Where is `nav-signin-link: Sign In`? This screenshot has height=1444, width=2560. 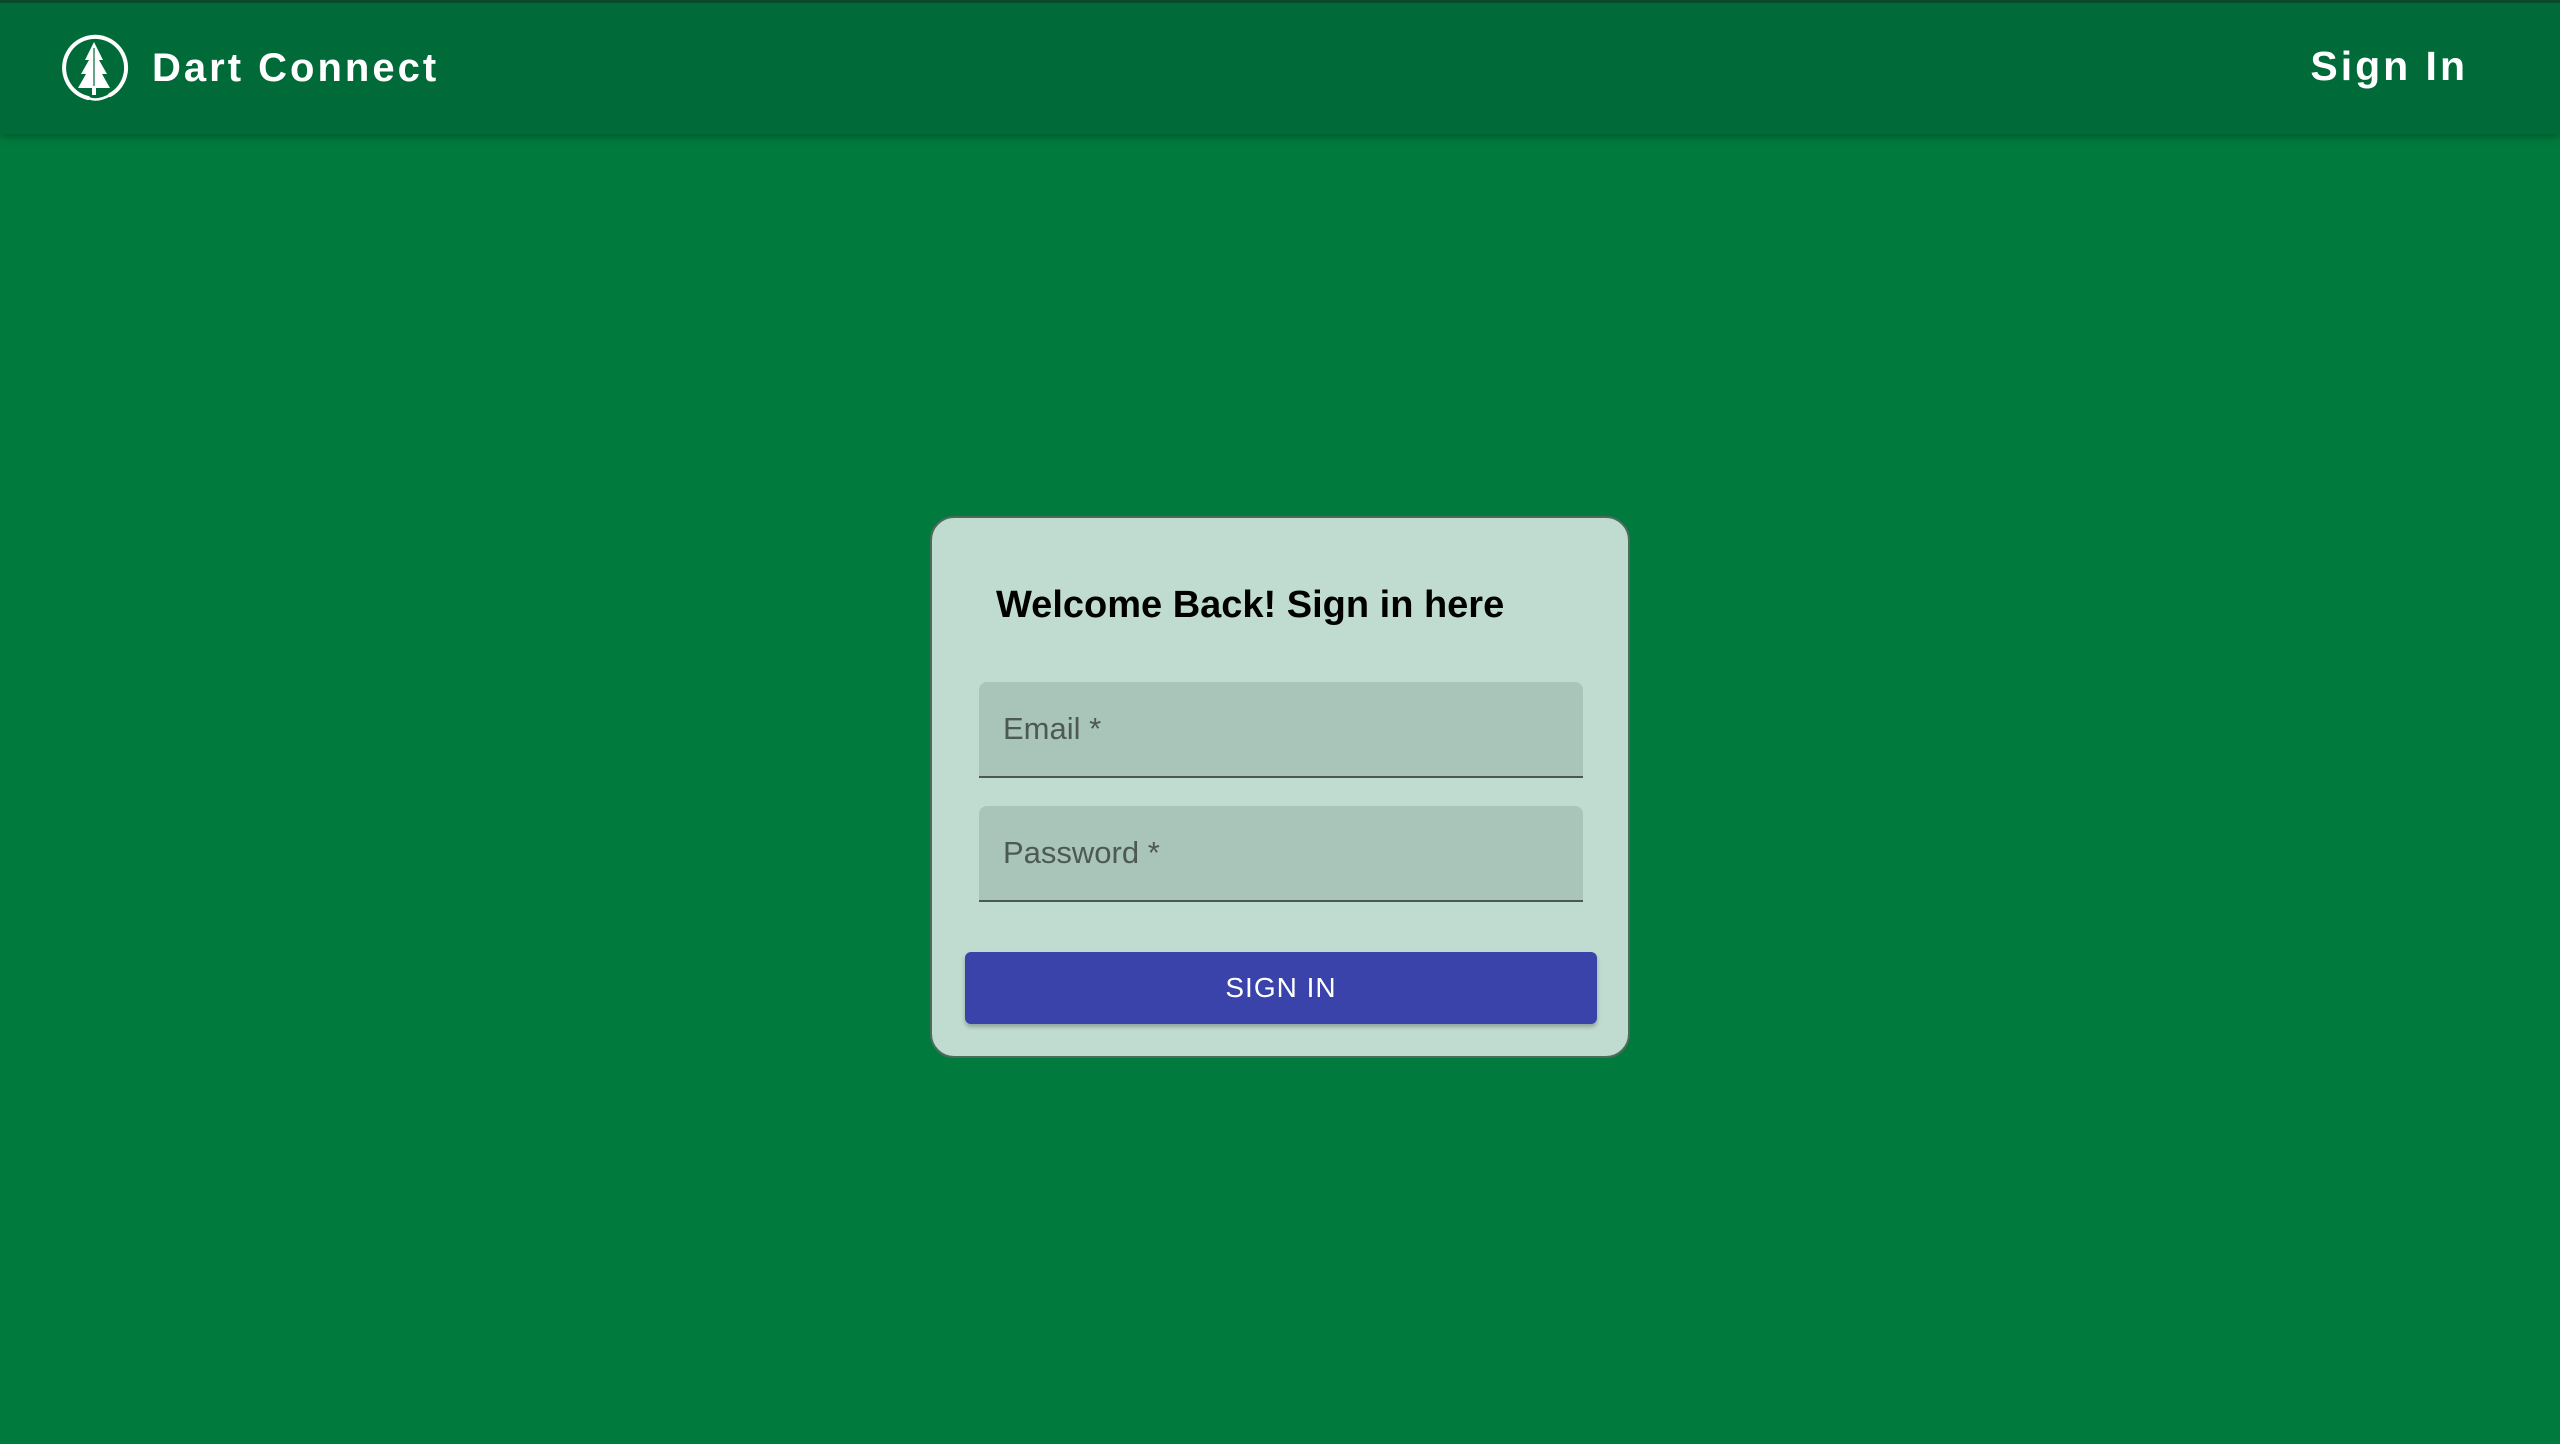
nav-signin-link: Sign In is located at coordinates (2389, 66).